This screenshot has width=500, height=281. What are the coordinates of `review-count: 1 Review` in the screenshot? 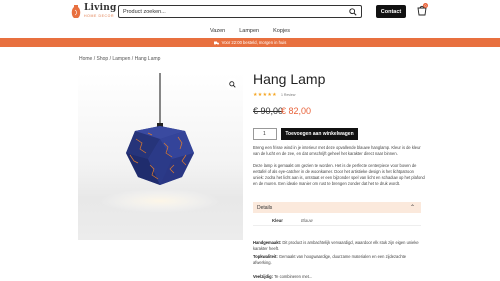 It's located at (288, 95).